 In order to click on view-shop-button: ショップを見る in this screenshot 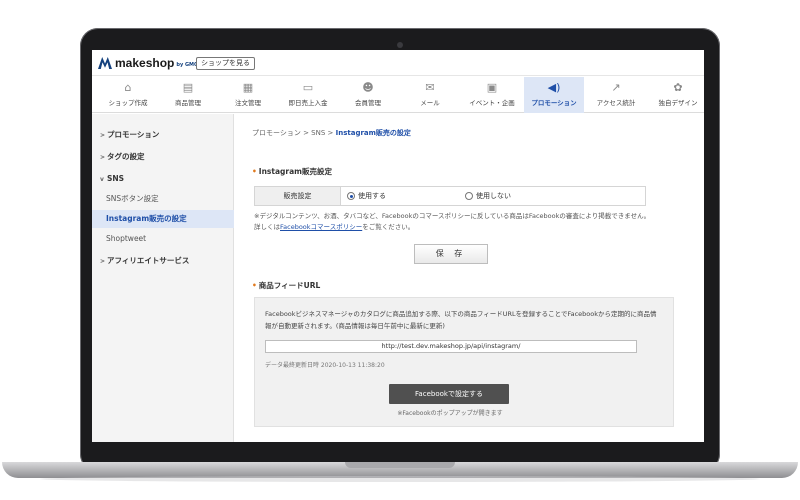, I will do `click(225, 63)`.